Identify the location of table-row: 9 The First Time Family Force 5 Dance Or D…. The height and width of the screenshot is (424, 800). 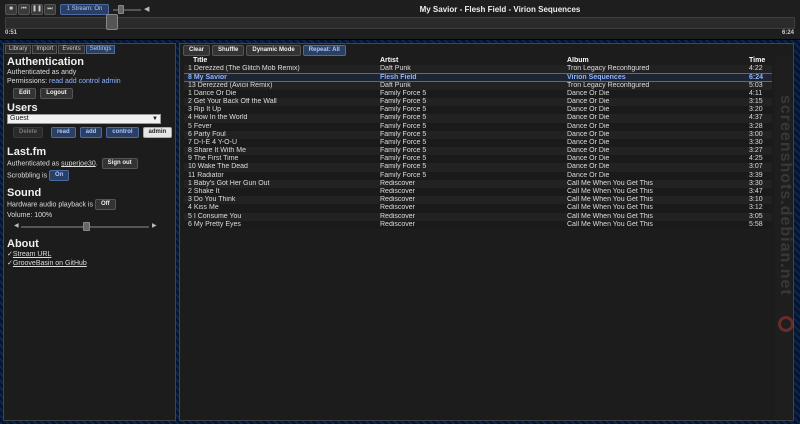
(478, 159).